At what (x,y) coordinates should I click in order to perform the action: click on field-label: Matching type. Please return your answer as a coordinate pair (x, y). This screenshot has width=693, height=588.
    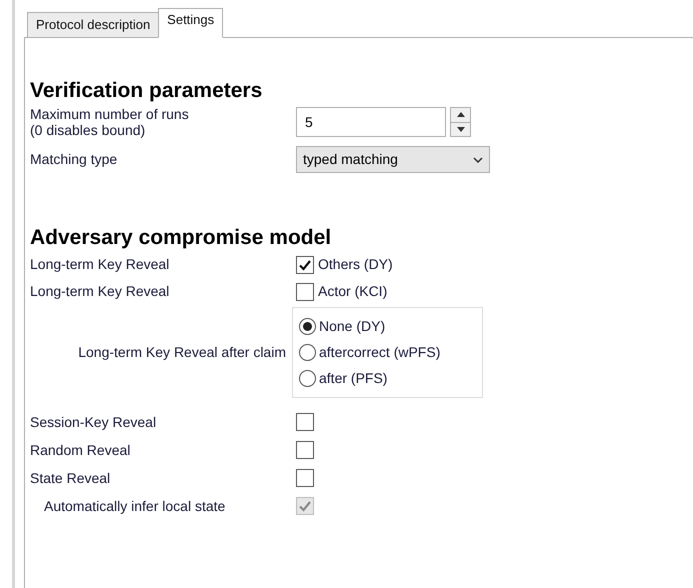
    Looking at the image, I should click on (74, 159).